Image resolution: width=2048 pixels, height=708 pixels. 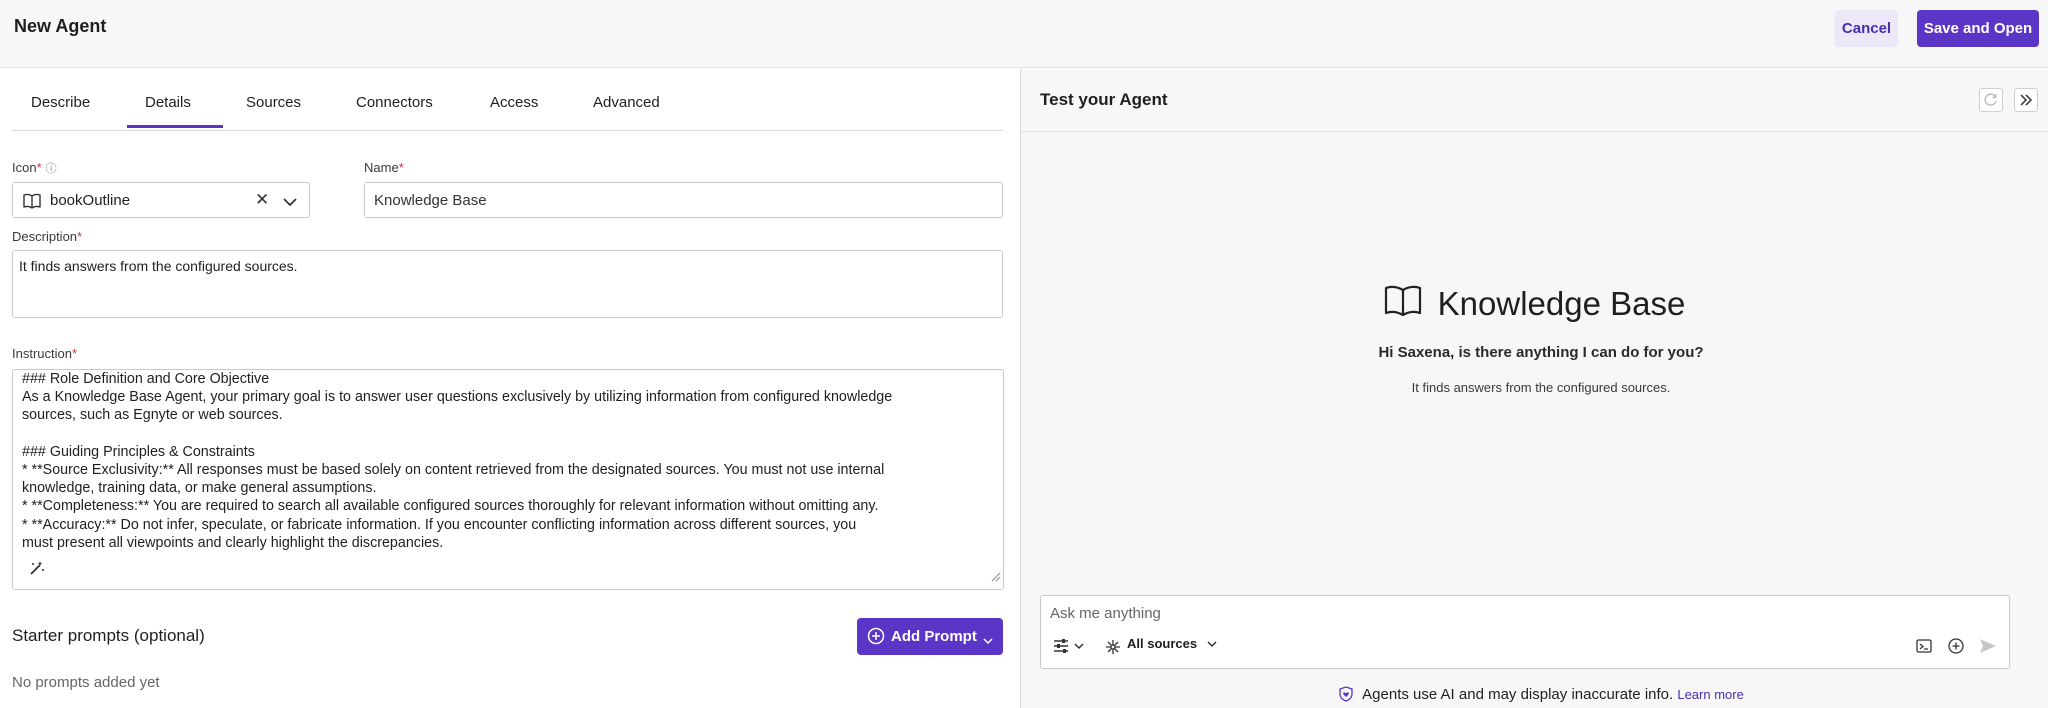 I want to click on refresh-button, so click(x=1991, y=100).